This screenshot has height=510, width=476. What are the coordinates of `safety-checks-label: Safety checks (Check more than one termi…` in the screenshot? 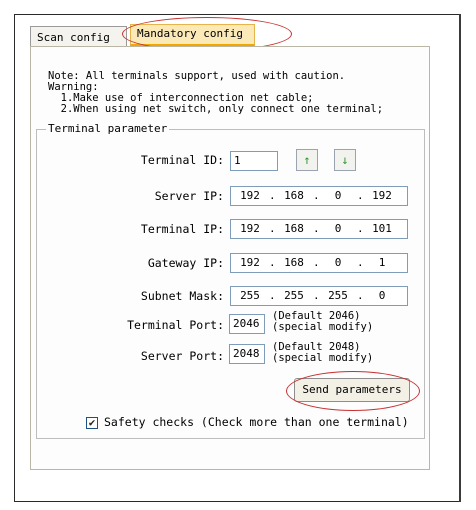 It's located at (256, 422).